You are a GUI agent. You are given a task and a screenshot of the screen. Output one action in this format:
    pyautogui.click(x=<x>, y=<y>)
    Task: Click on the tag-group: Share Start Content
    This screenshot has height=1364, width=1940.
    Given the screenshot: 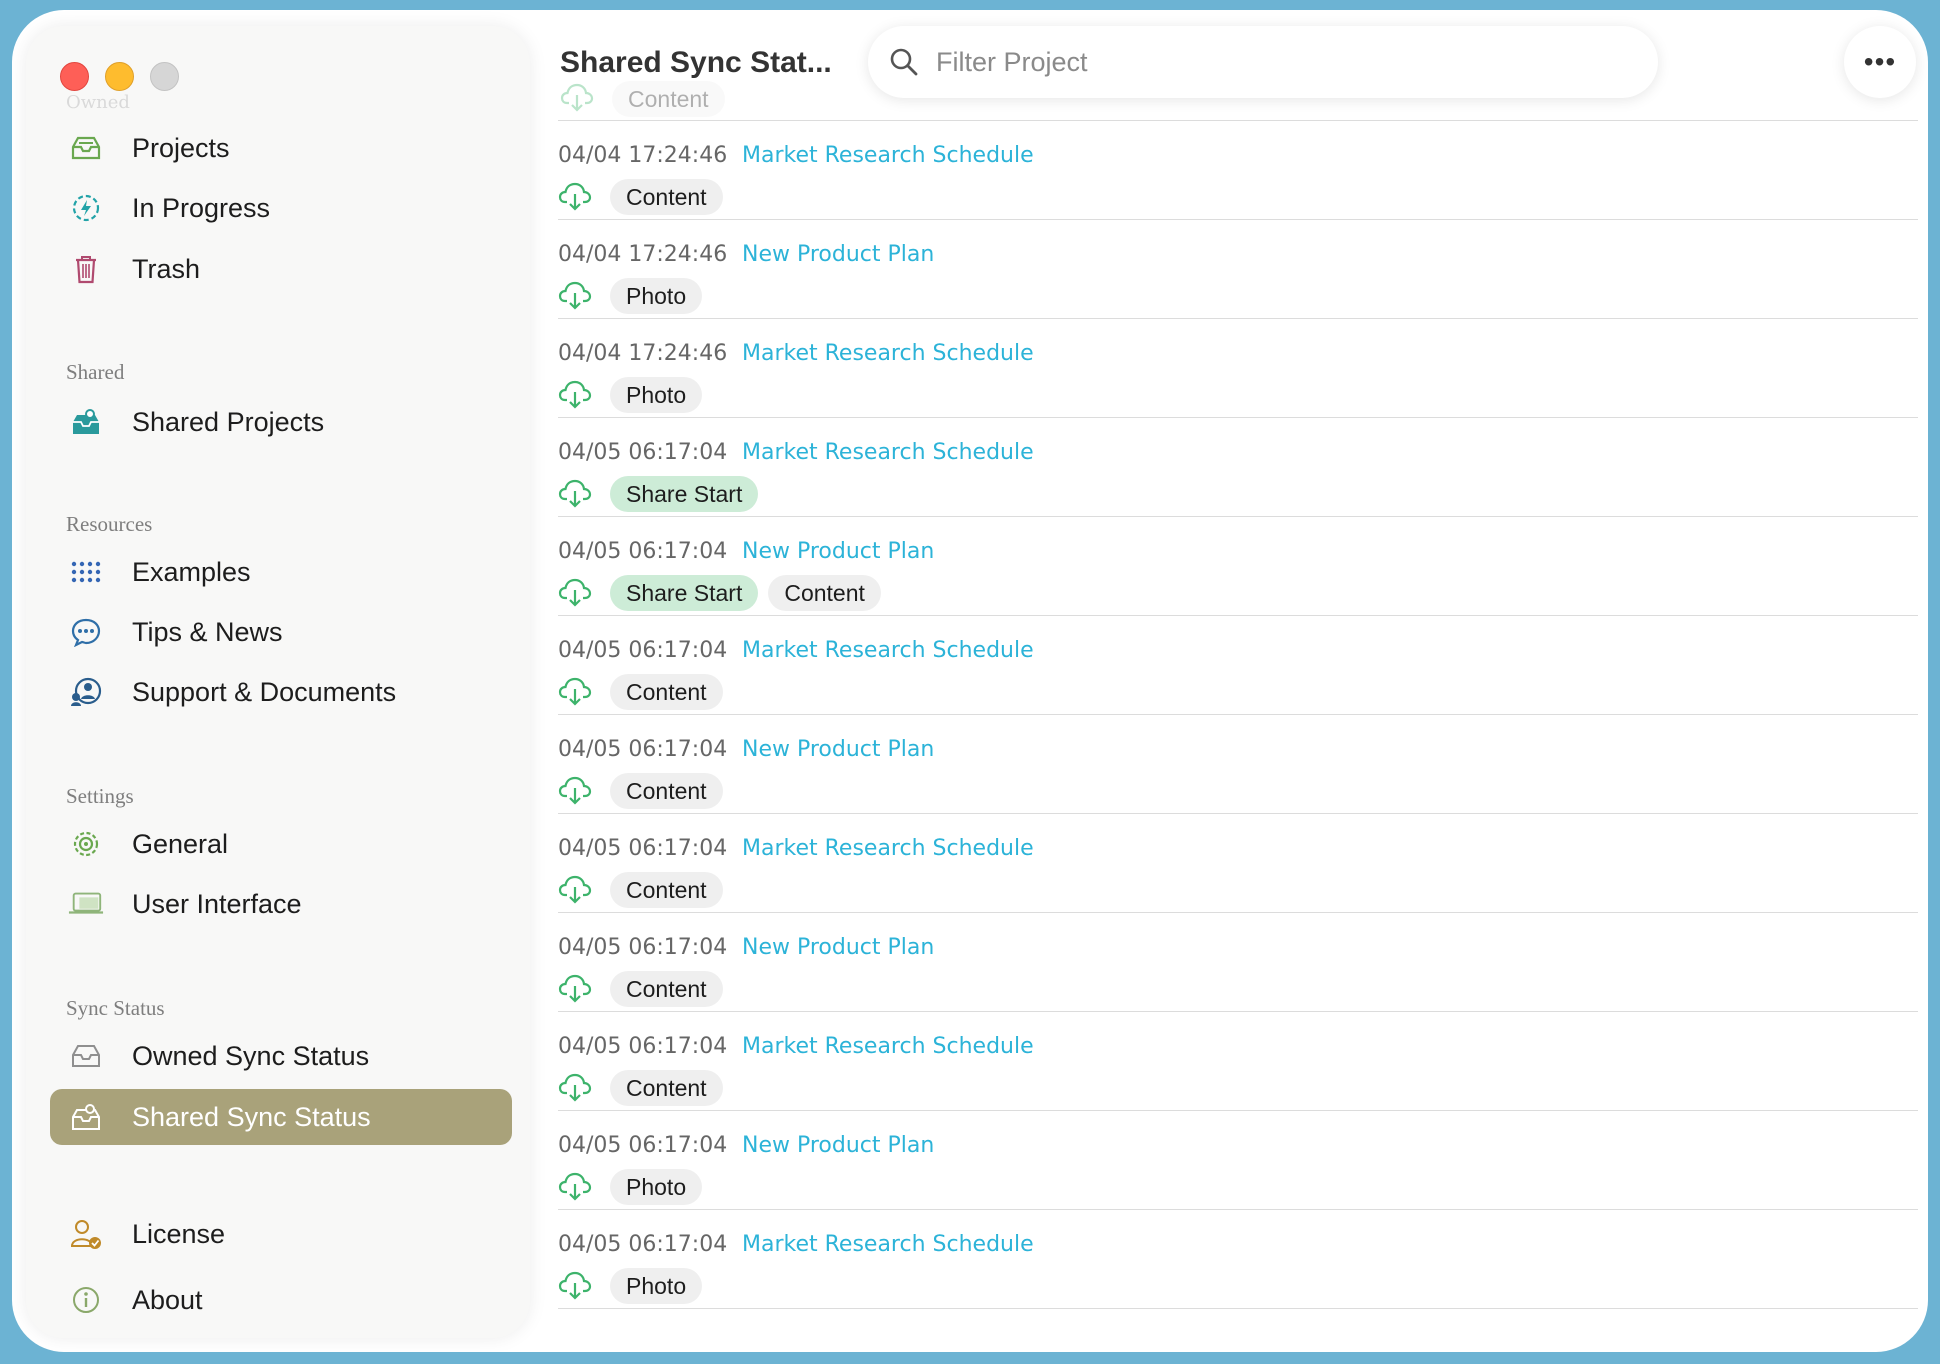 What is the action you would take?
    pyautogui.click(x=745, y=593)
    